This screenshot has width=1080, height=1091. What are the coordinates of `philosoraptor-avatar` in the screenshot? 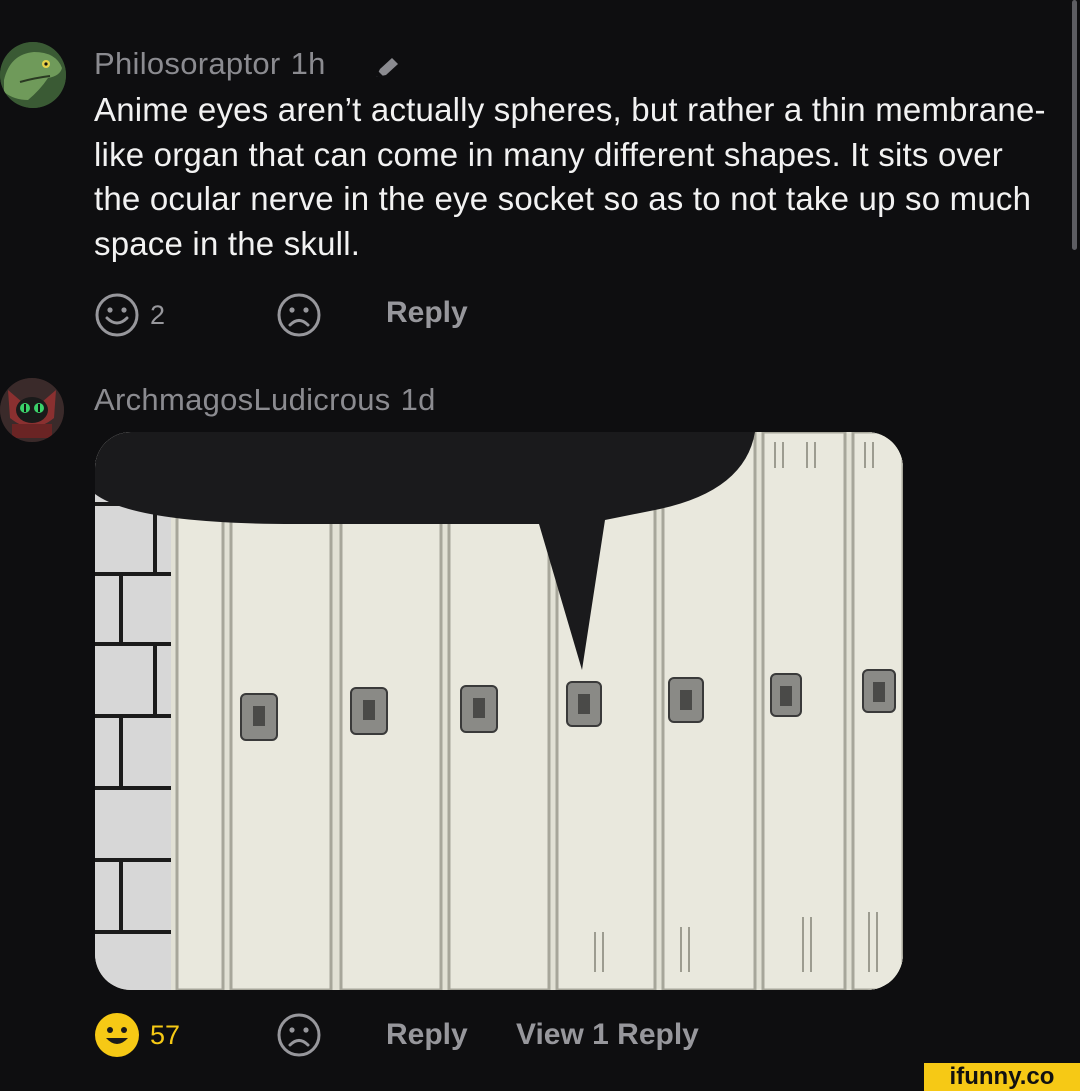 It's located at (33, 75).